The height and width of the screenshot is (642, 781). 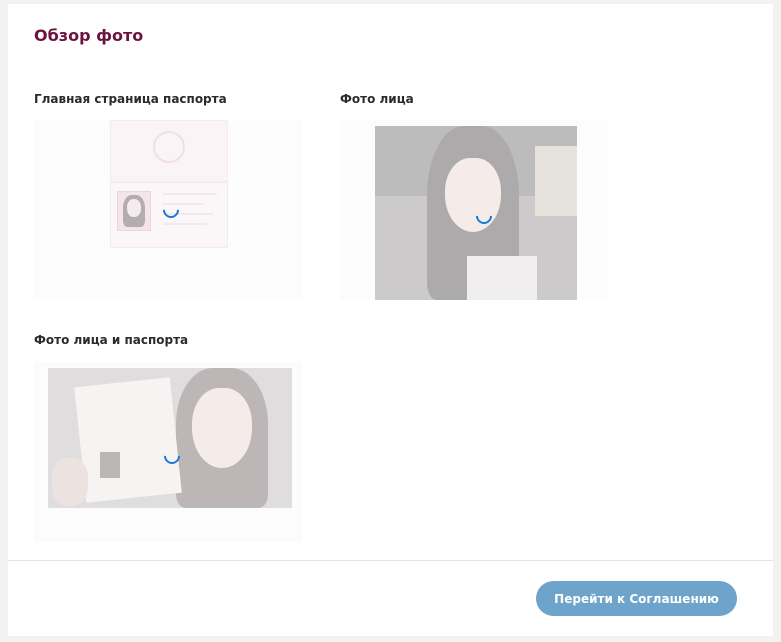 What do you see at coordinates (377, 99) in the screenshot?
I see `face-photo-label: Фото лица` at bounding box center [377, 99].